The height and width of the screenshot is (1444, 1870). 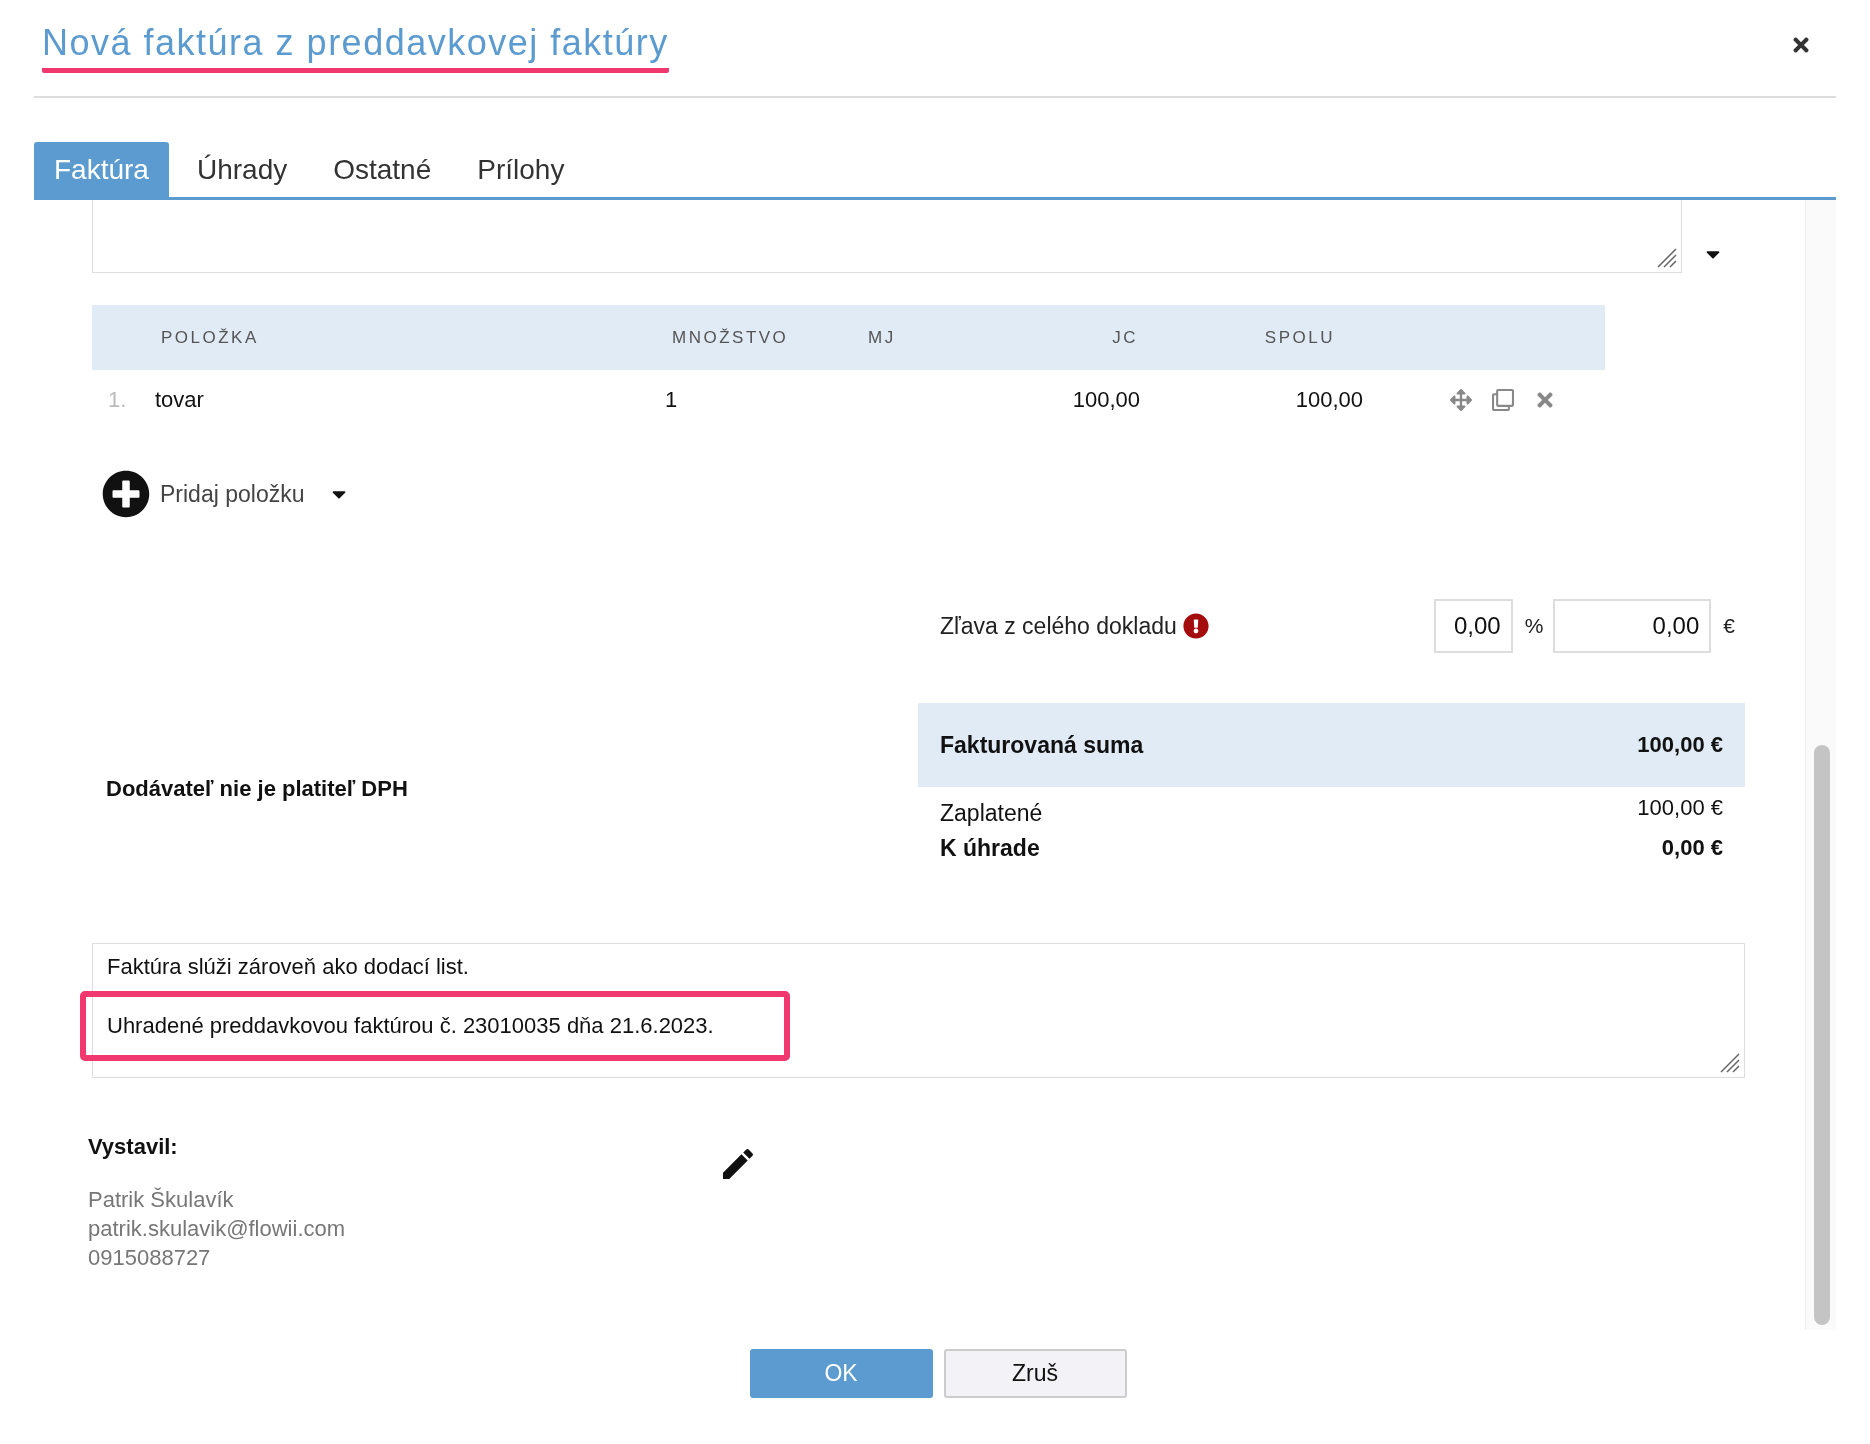 What do you see at coordinates (117, 400) in the screenshot?
I see `row-number: 1.` at bounding box center [117, 400].